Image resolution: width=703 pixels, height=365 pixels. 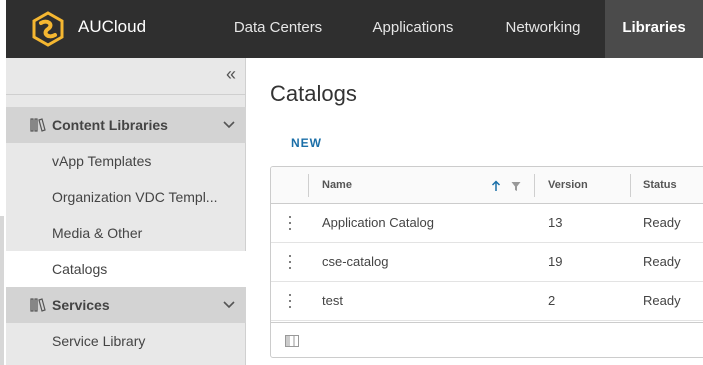 What do you see at coordinates (355, 261) in the screenshot?
I see `cell-name: cse-catalog` at bounding box center [355, 261].